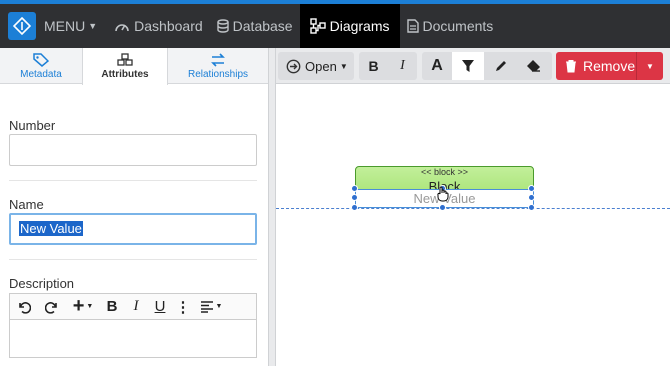 The height and width of the screenshot is (366, 670). I want to click on format-group: A, so click(487, 66).